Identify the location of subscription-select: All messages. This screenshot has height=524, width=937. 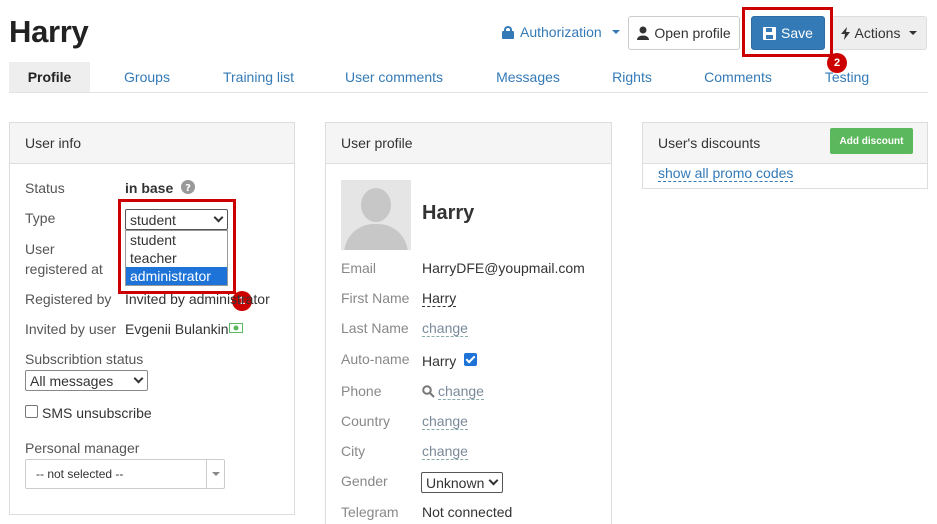
(86, 380).